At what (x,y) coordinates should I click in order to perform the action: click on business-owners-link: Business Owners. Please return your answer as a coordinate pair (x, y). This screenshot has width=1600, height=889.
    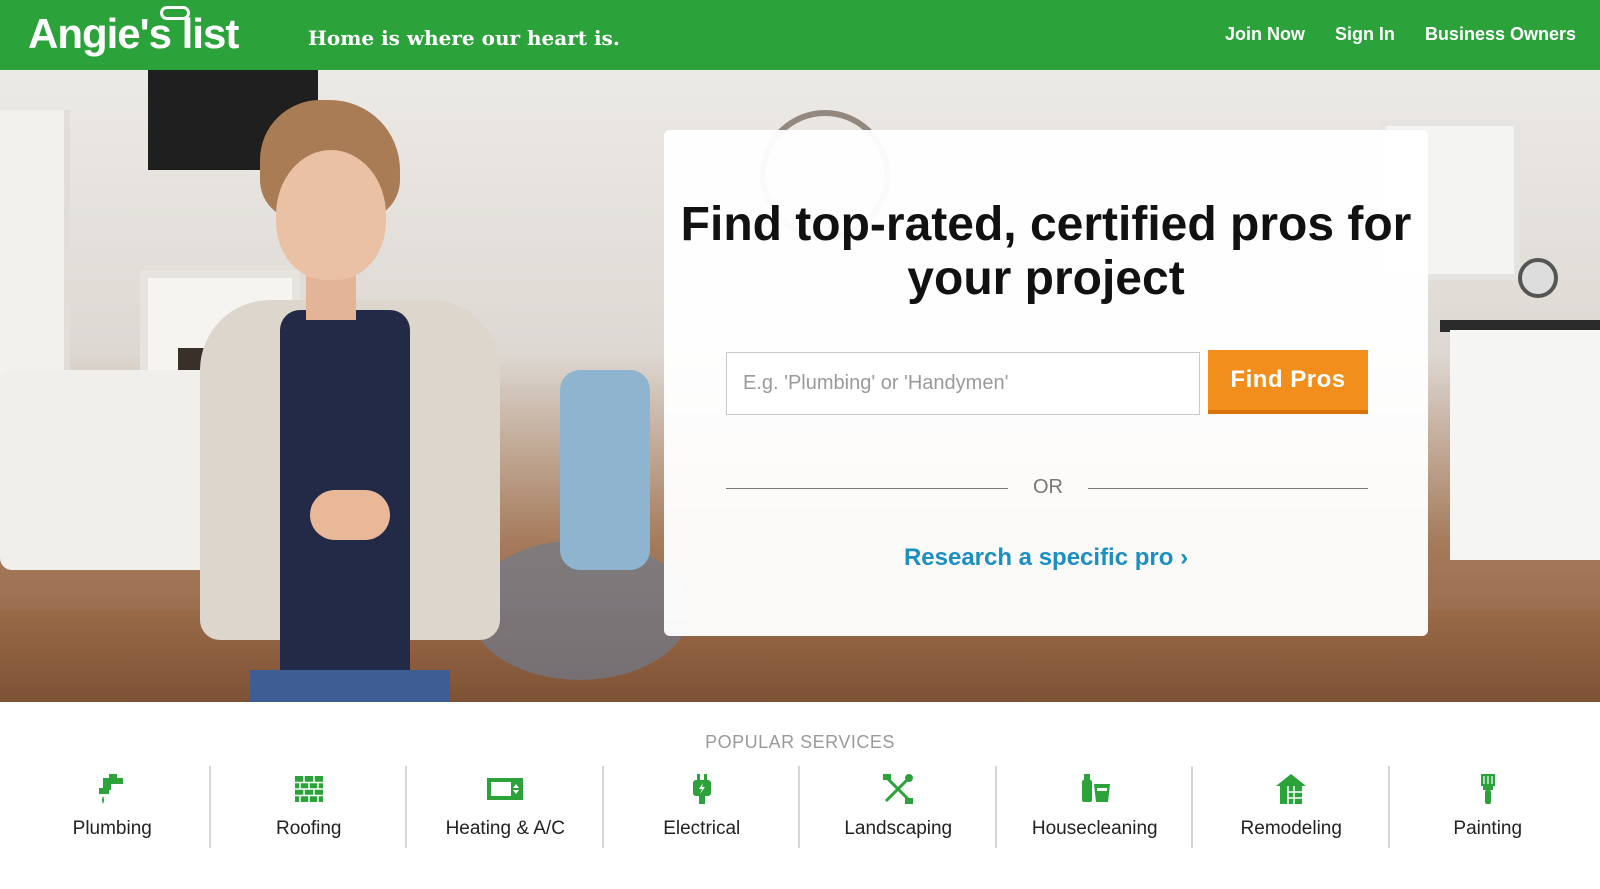
    Looking at the image, I should click on (1500, 34).